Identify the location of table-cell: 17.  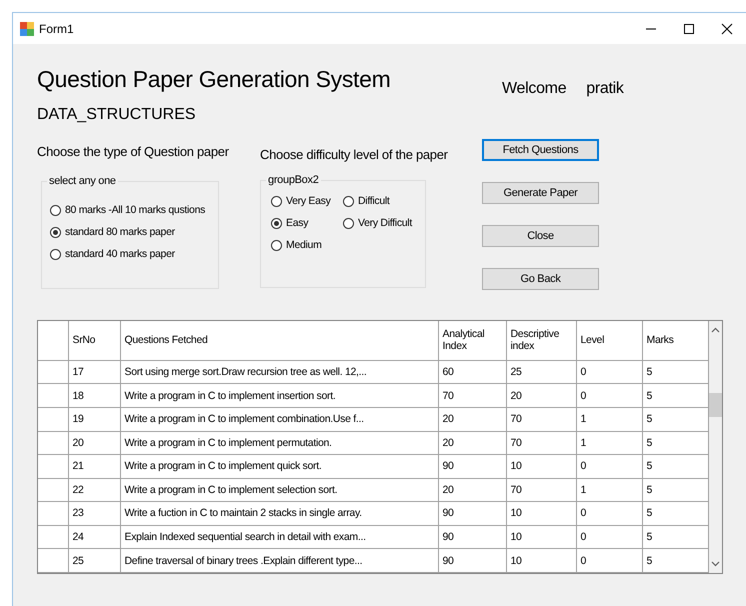
(94, 372).